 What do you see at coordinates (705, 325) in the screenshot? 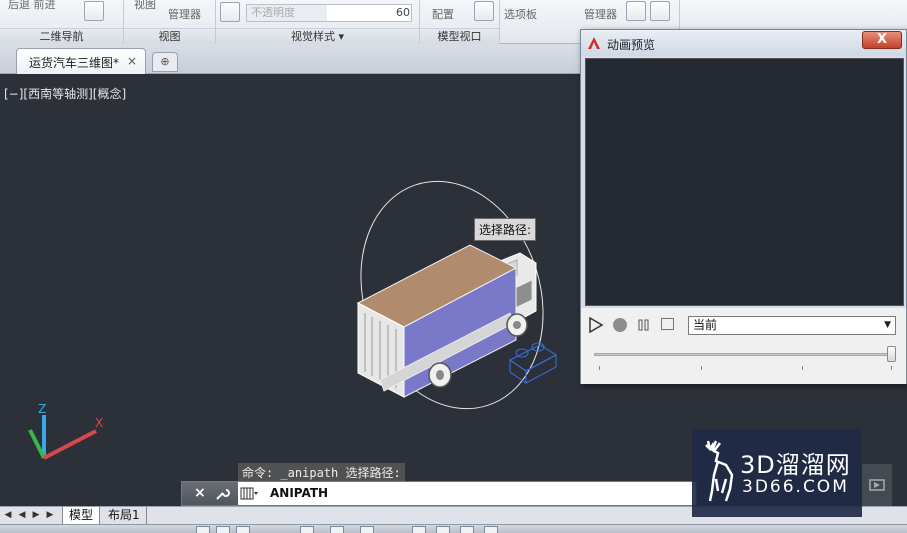
I see `visual-style-value: 当前` at bounding box center [705, 325].